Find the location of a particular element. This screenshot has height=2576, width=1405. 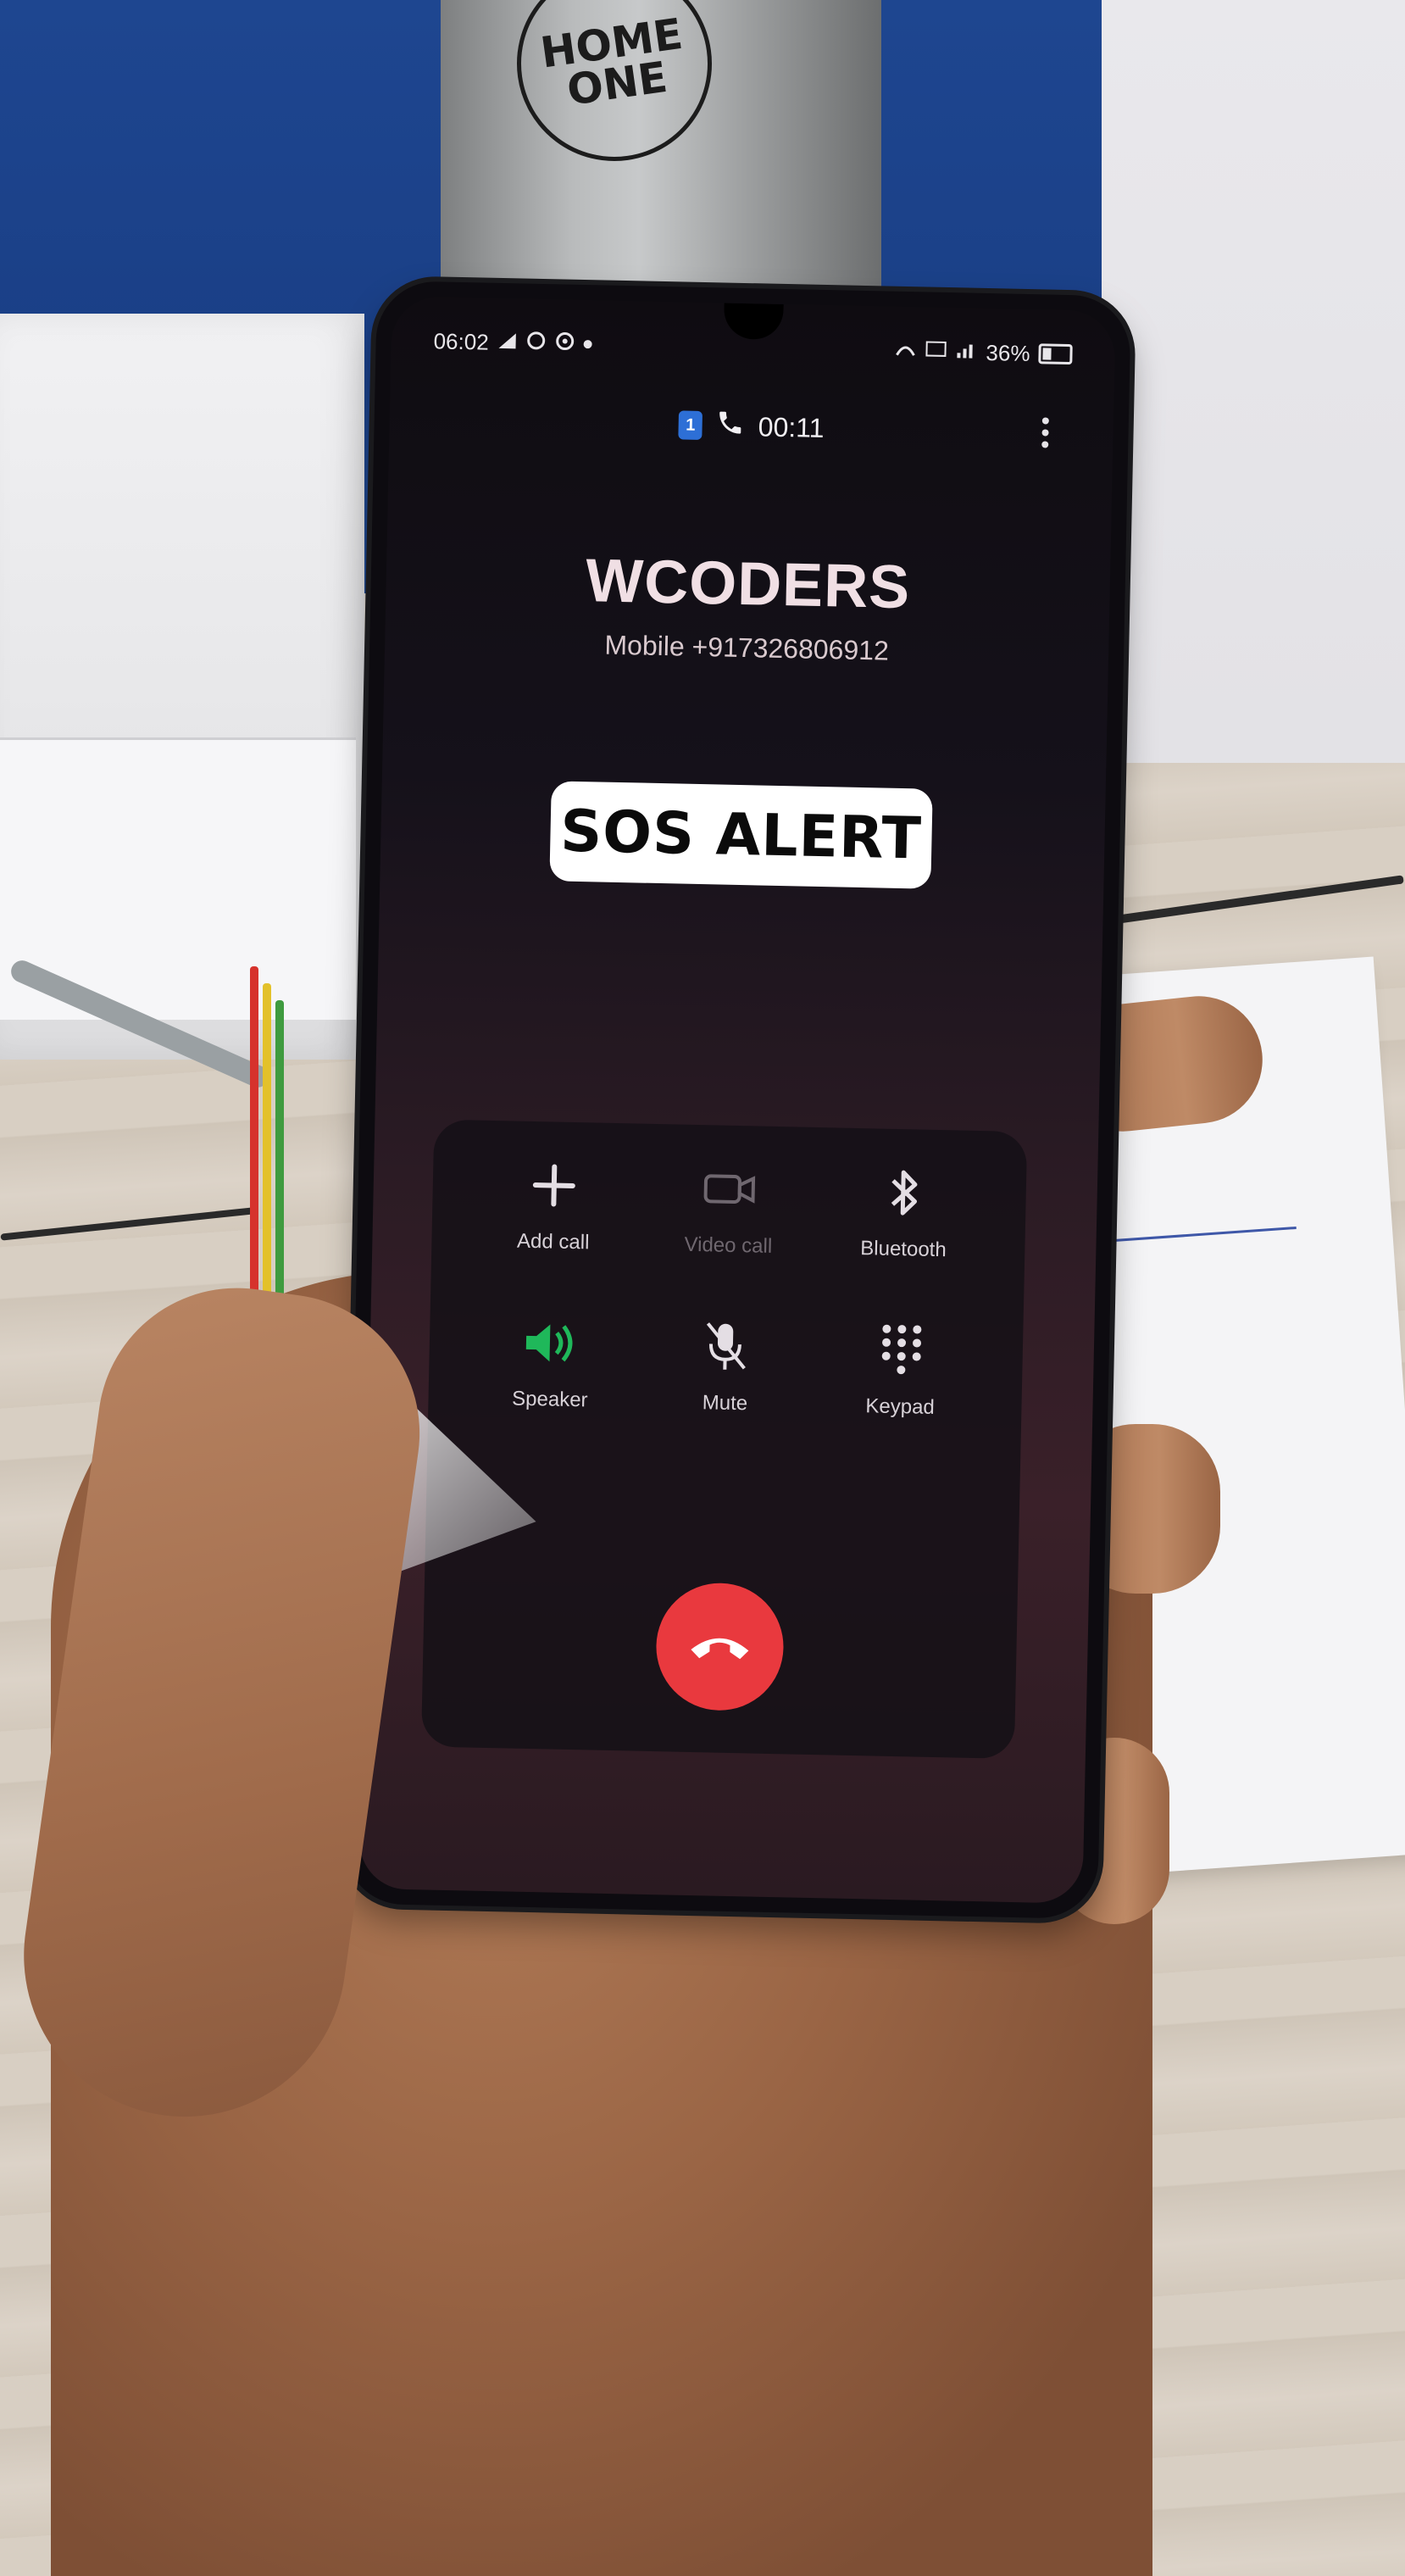

red-wire is located at coordinates (254, 1144).